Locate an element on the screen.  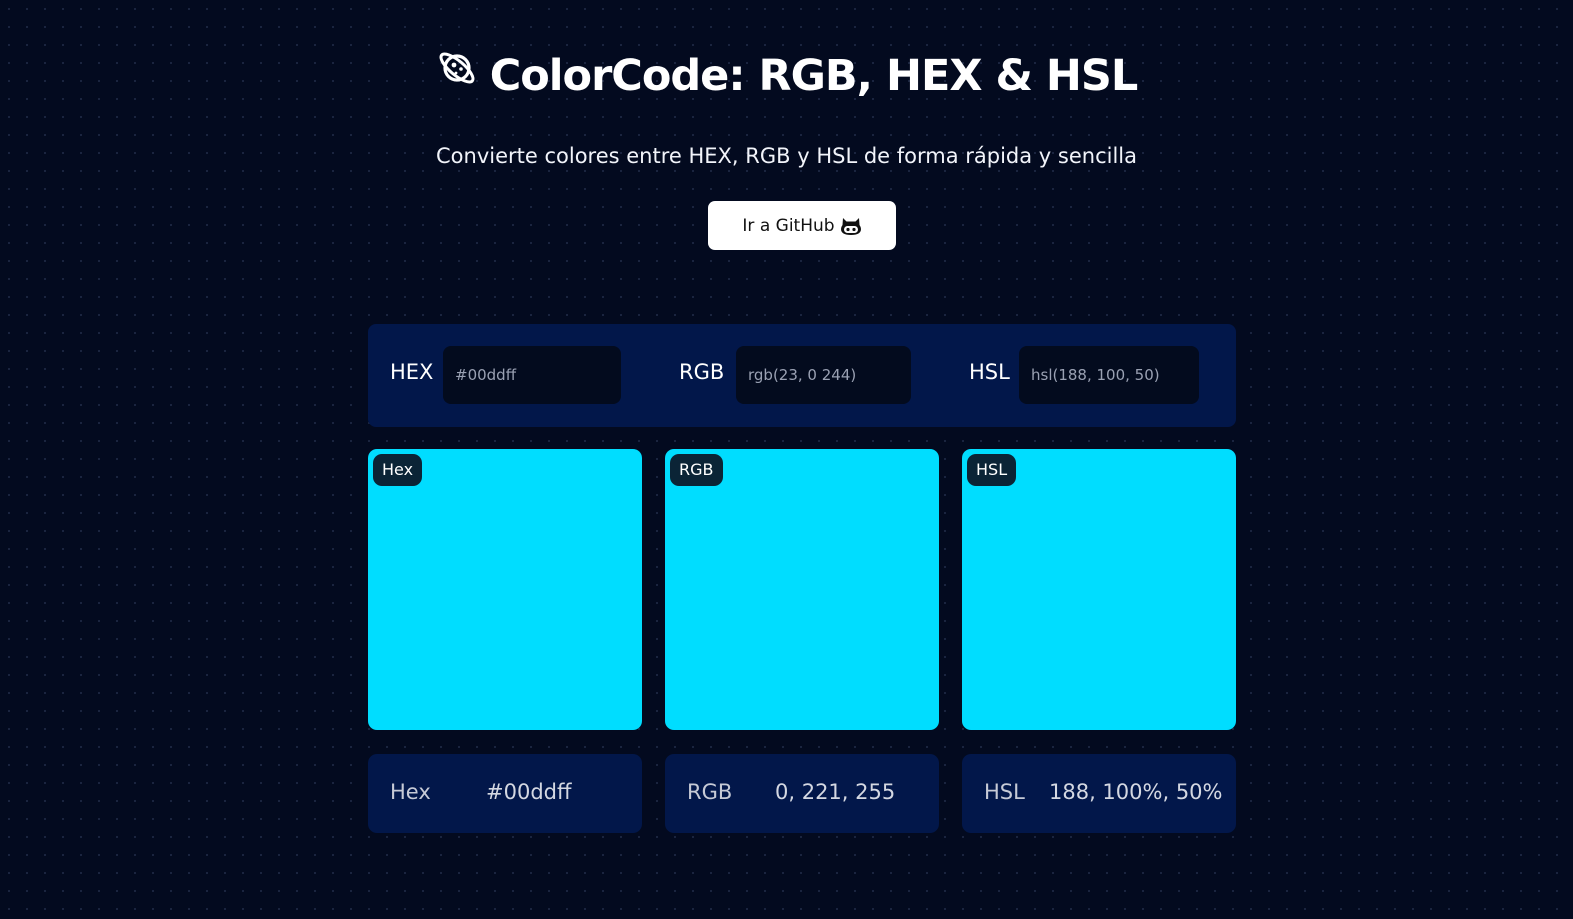
result-label: RGB is located at coordinates (710, 792).